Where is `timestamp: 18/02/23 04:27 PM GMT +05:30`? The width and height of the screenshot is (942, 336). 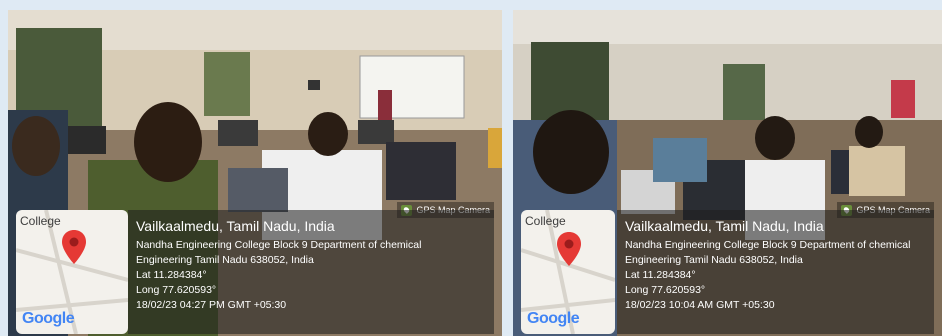
timestamp: 18/02/23 04:27 PM GMT +05:30 is located at coordinates (211, 305).